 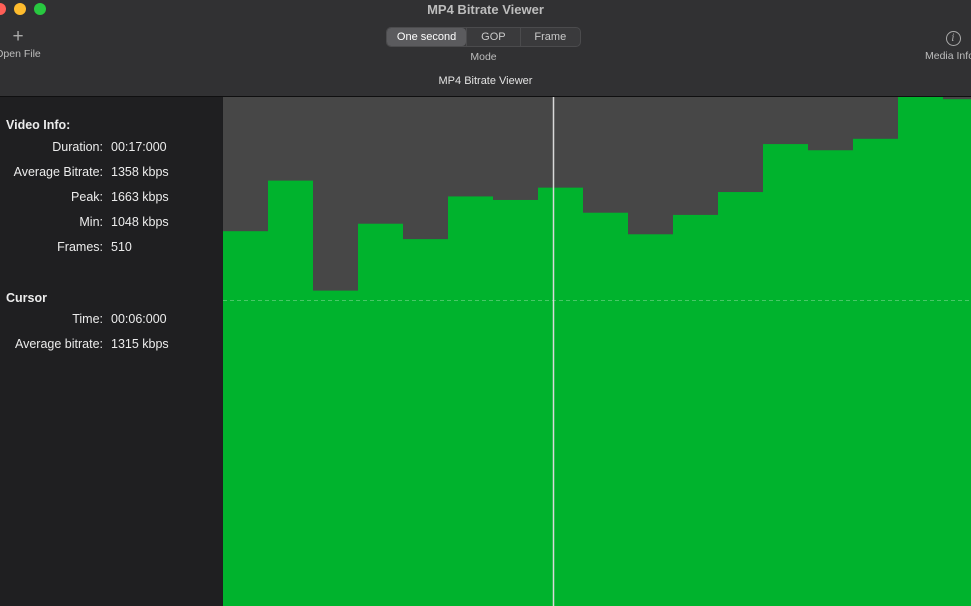 I want to click on mode-control: One second GOP Frame Mode, so click(x=483, y=45).